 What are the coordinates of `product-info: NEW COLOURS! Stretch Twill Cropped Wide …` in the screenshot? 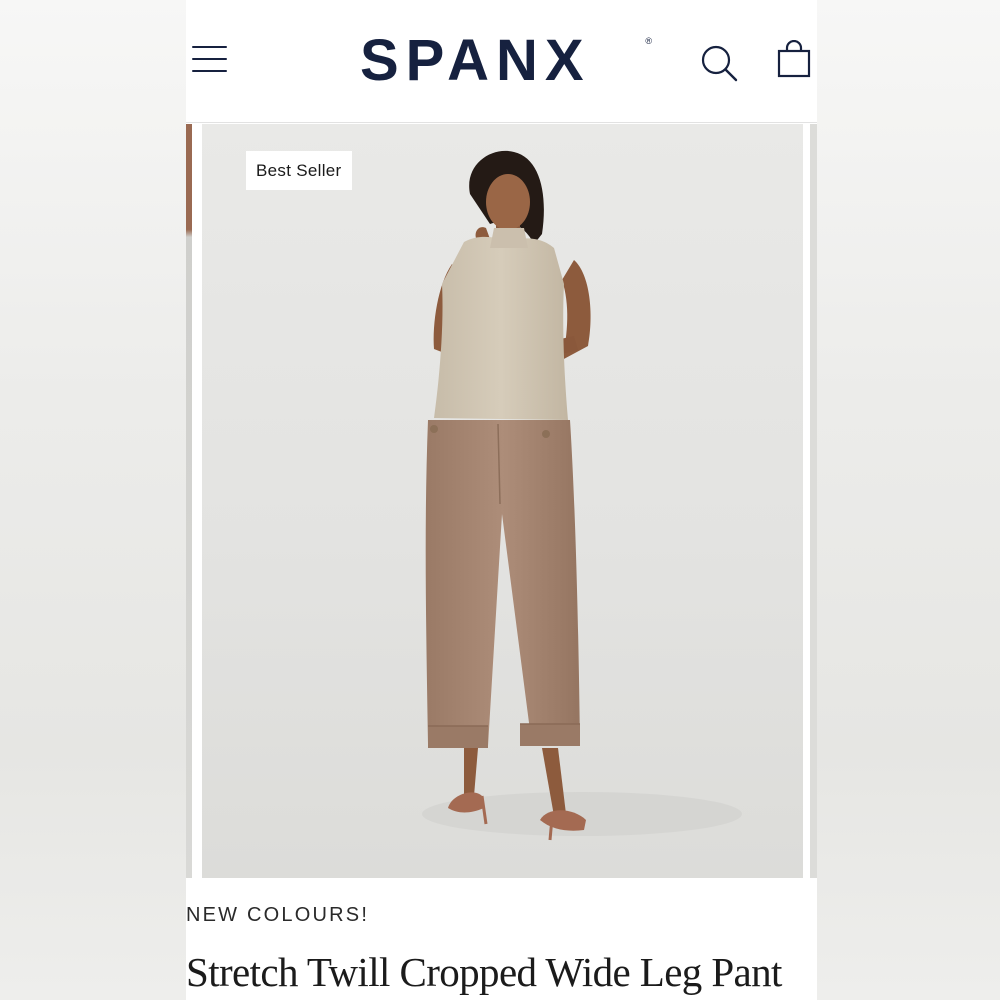 It's located at (501, 939).